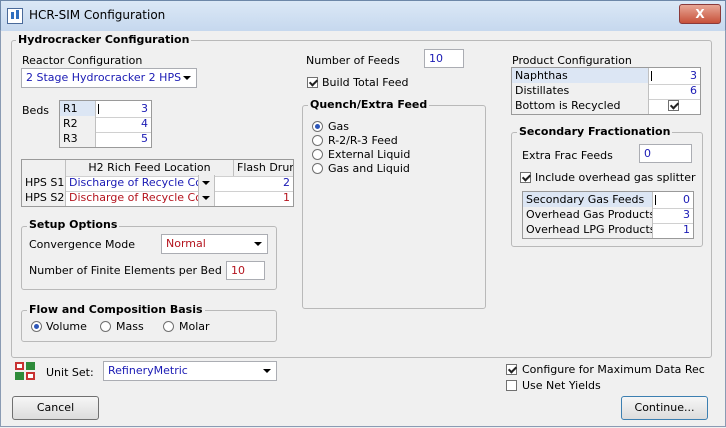 Image resolution: width=726 pixels, height=428 pixels. Describe the element at coordinates (673, 215) in the screenshot. I see `secondary-row-value: 3` at that location.